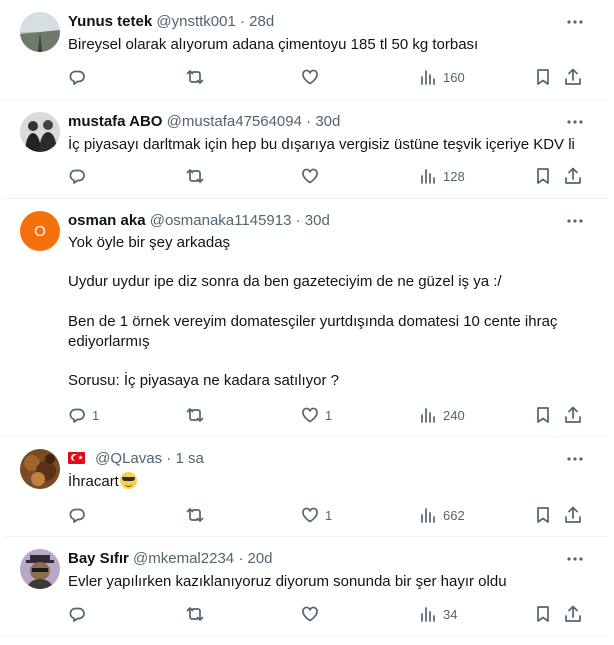 The image size is (614, 645). Describe the element at coordinates (316, 459) in the screenshot. I see `tweet-header: @QLavas · 1 sa` at that location.